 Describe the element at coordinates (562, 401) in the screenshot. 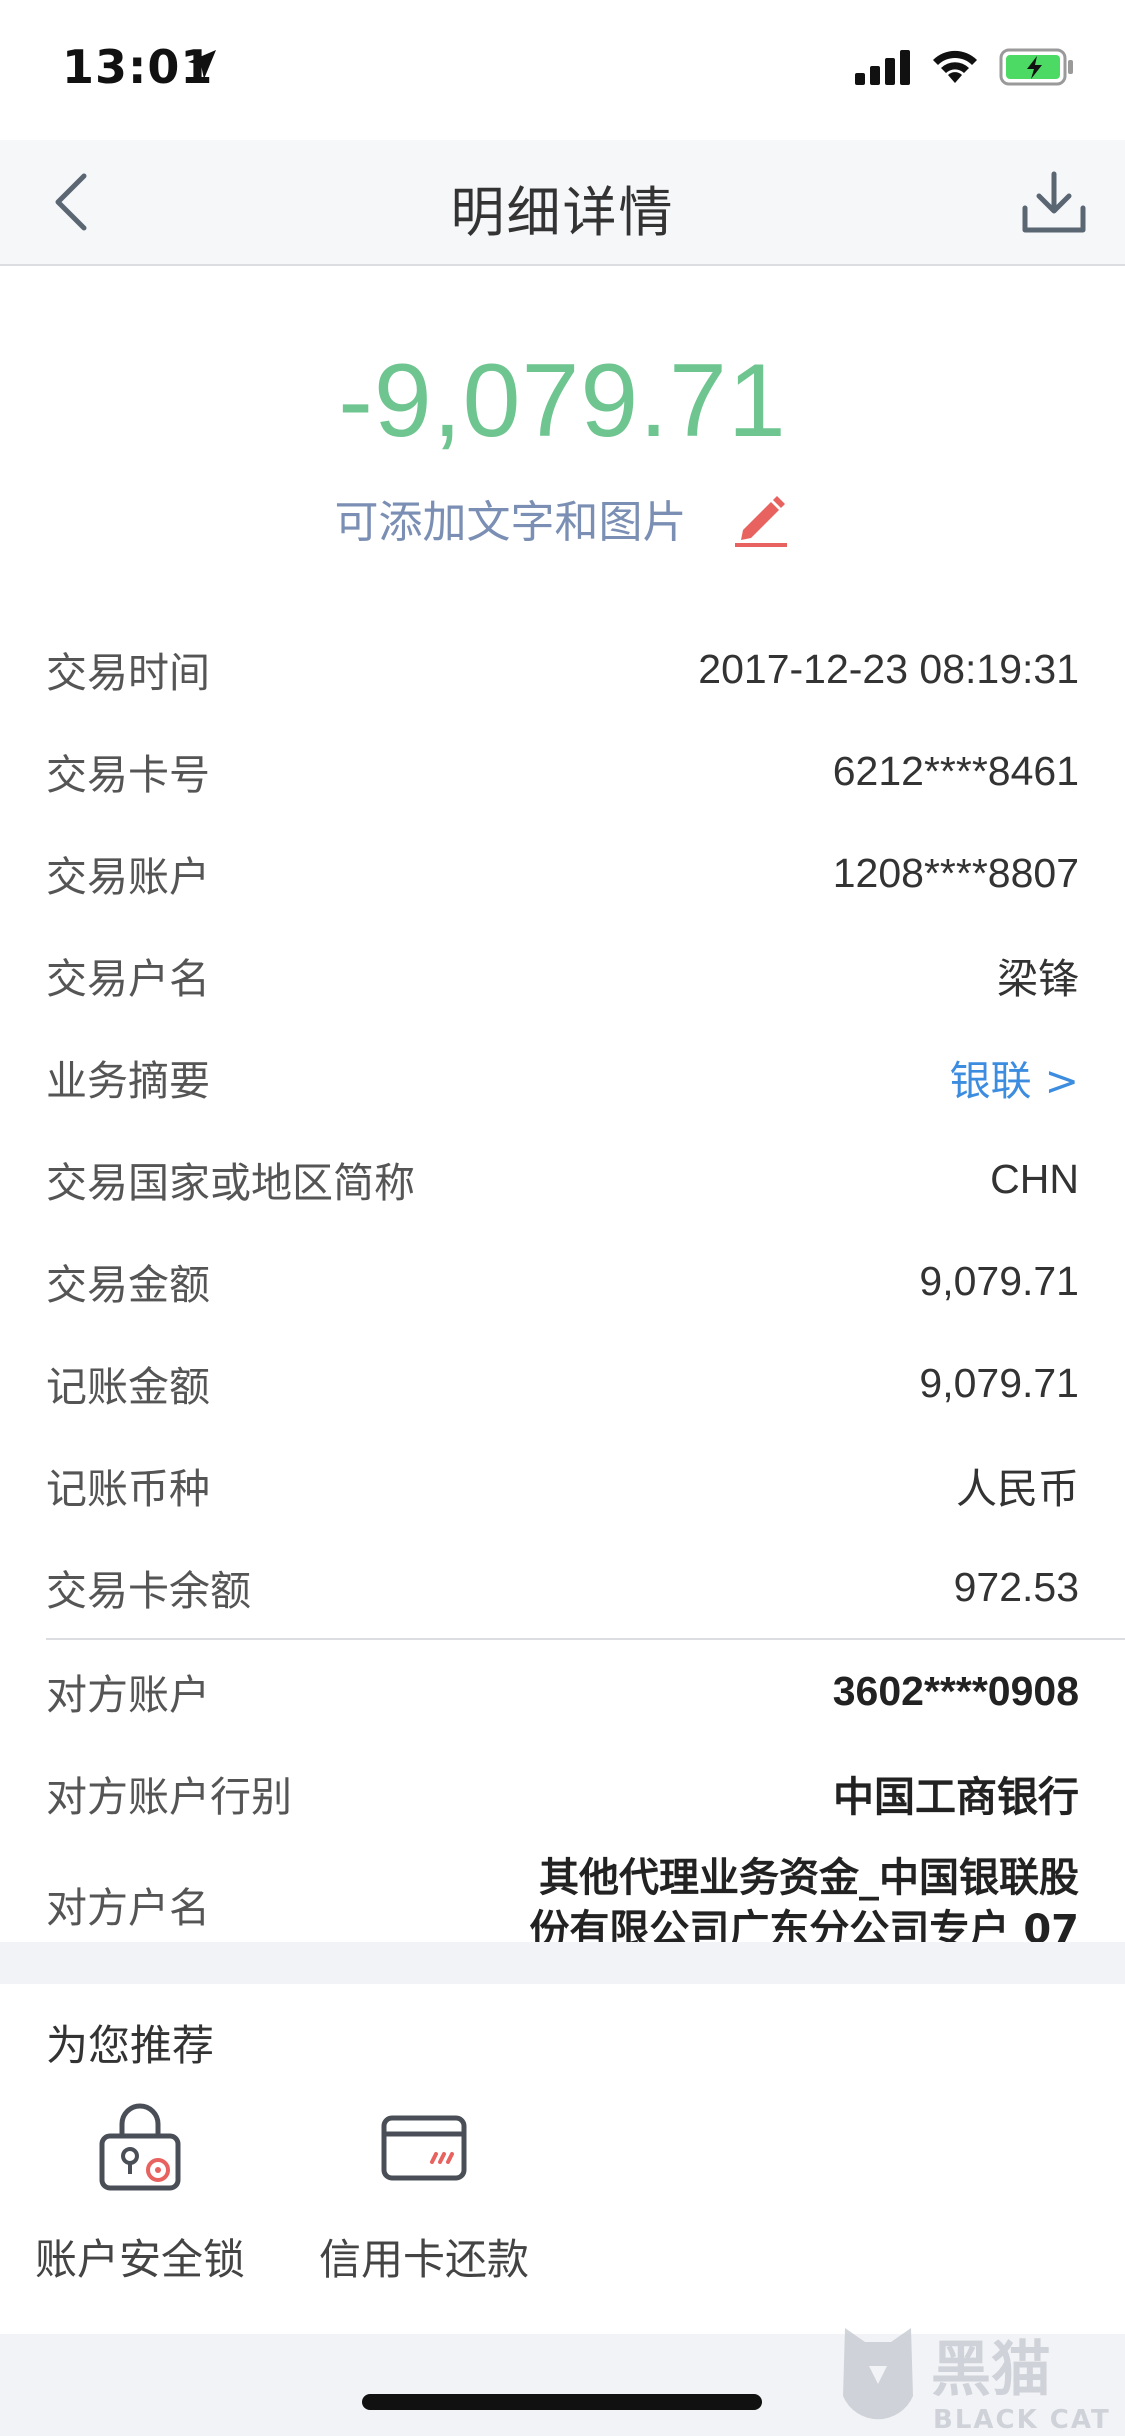

I see `transaction-amount: -9,079.71` at that location.